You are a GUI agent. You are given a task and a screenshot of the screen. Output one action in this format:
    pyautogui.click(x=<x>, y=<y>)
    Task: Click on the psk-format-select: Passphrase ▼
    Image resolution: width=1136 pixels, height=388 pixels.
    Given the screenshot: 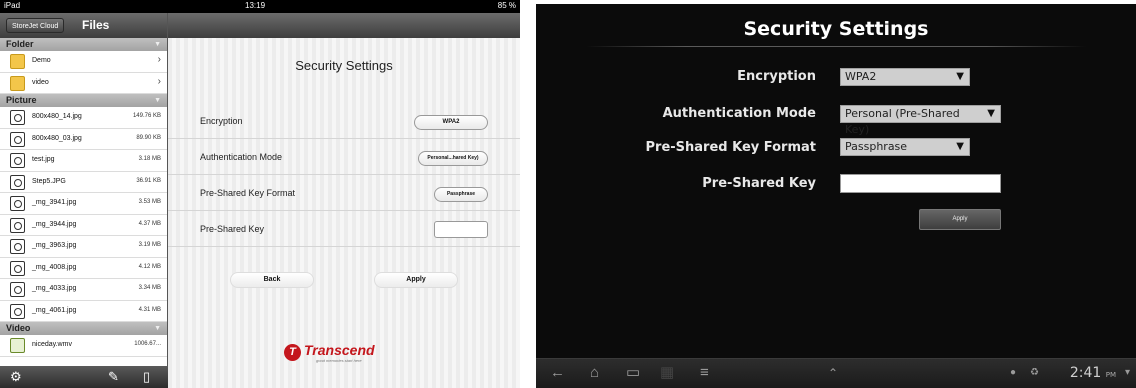 What is the action you would take?
    pyautogui.click(x=905, y=147)
    